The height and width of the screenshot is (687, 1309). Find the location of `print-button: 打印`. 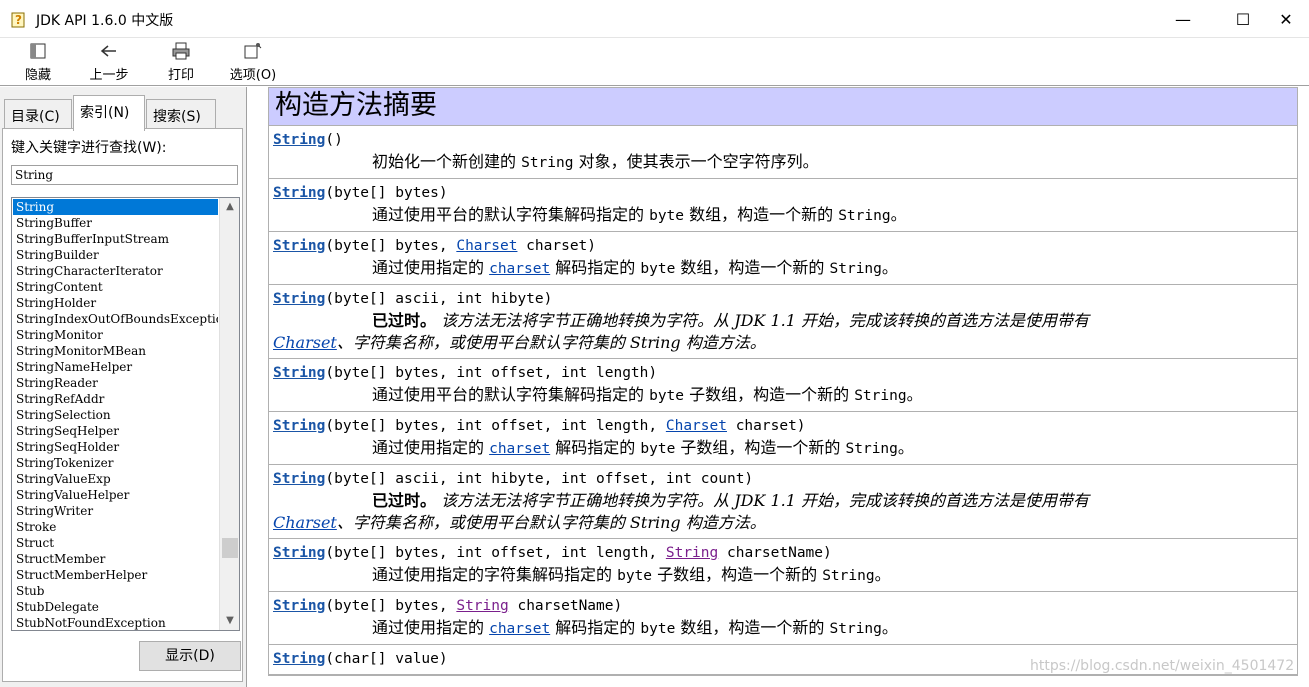

print-button: 打印 is located at coordinates (181, 62).